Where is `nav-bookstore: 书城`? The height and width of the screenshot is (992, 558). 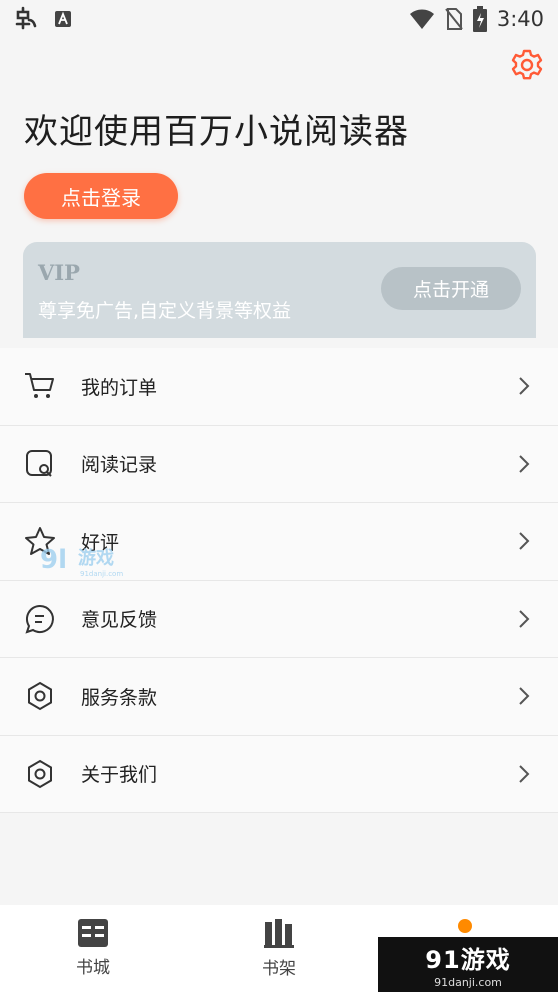 nav-bookstore: 书城 is located at coordinates (93, 948).